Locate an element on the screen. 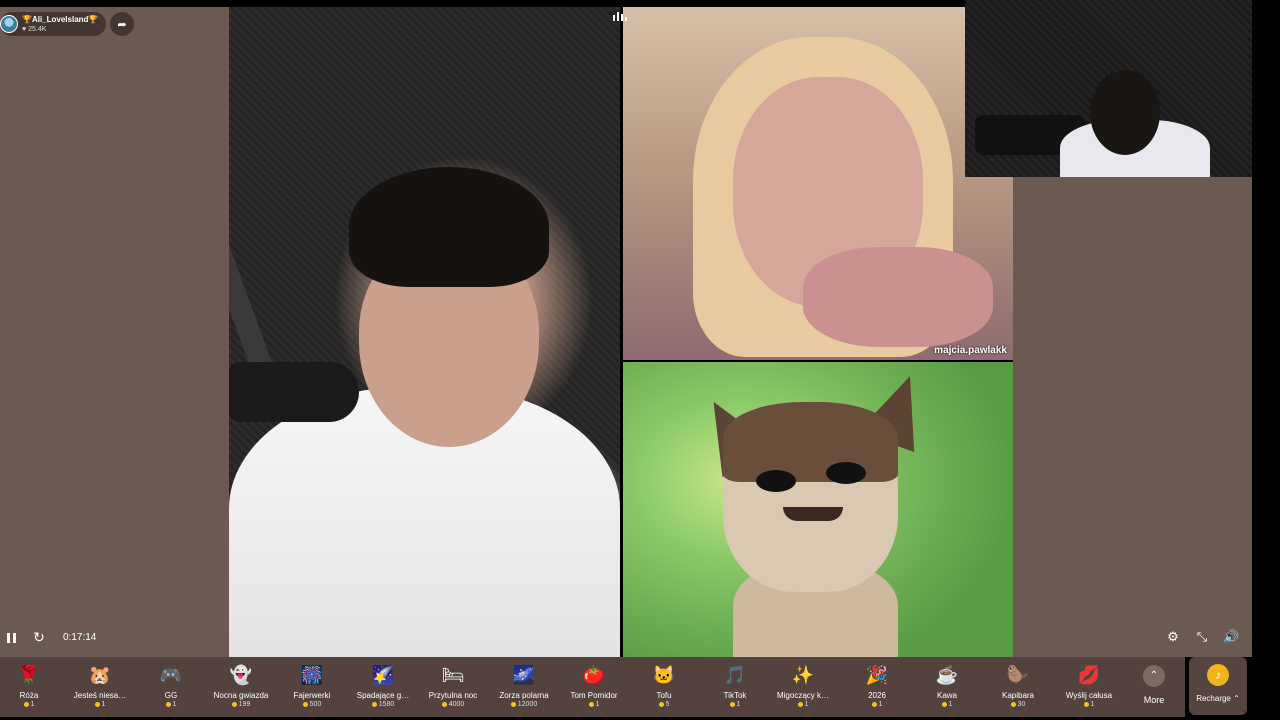 Image resolution: width=1280 pixels, height=720 pixels. gift-icon: ✨ is located at coordinates (803, 675).